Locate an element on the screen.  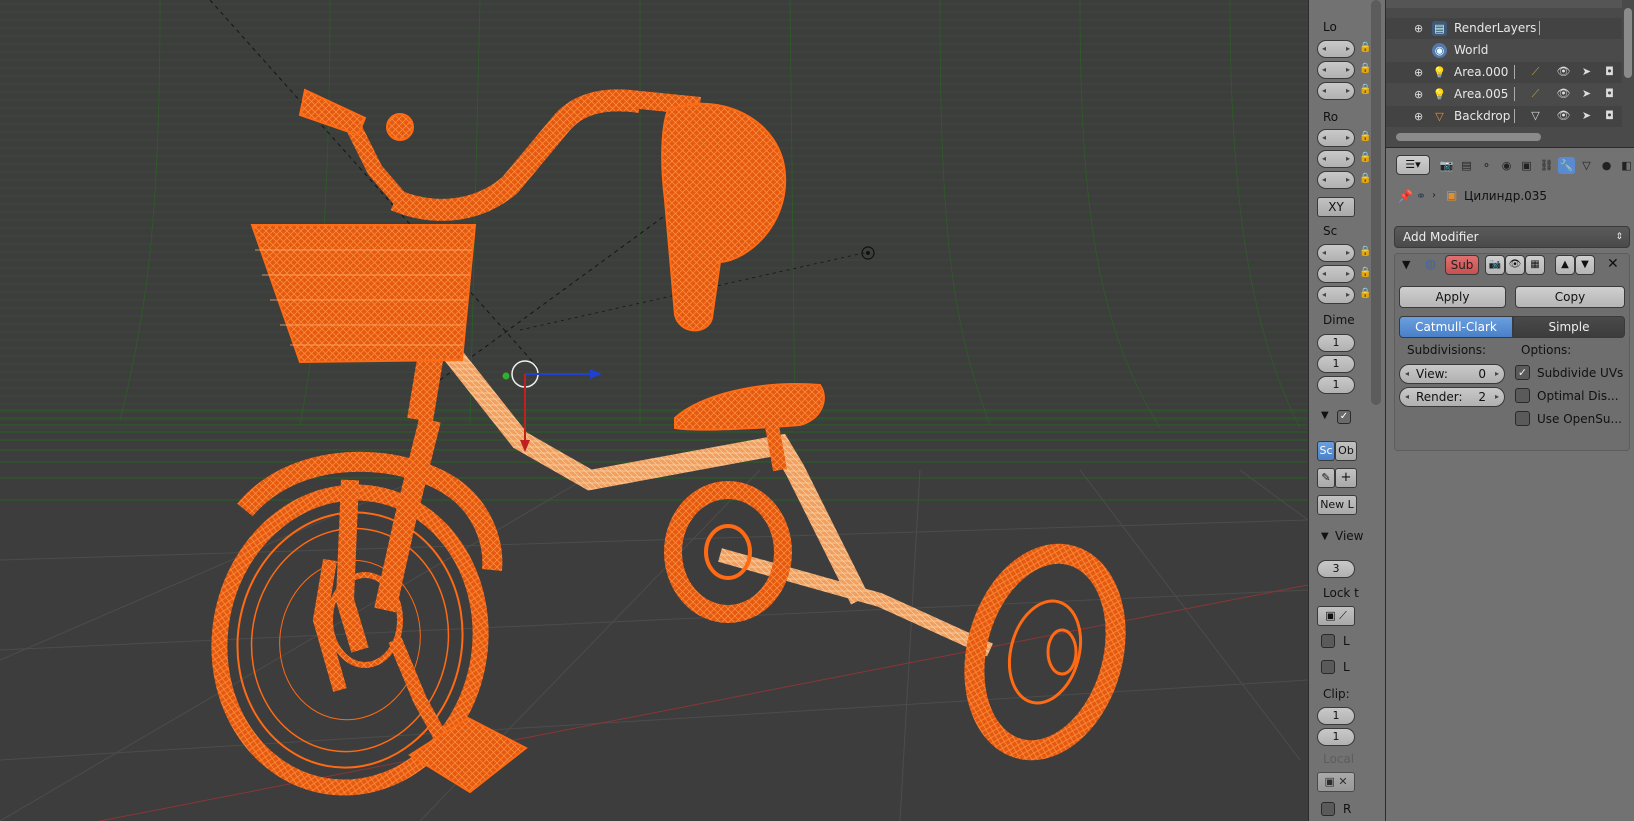
object-tab-icon: ▣ is located at coordinates (1526, 165).